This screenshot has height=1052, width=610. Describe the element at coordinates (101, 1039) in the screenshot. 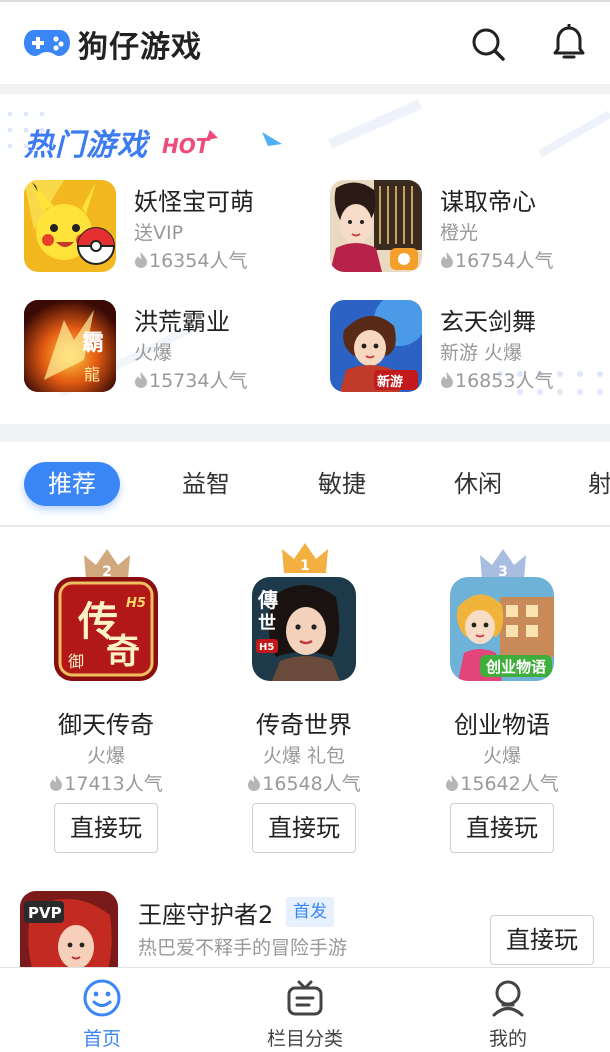

I see `nav-label: 首页` at that location.